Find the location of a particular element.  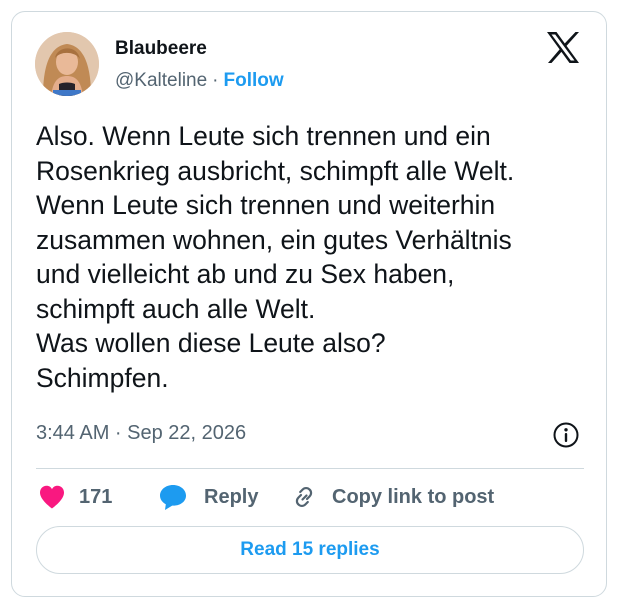

reply-button: Reply is located at coordinates (208, 497).